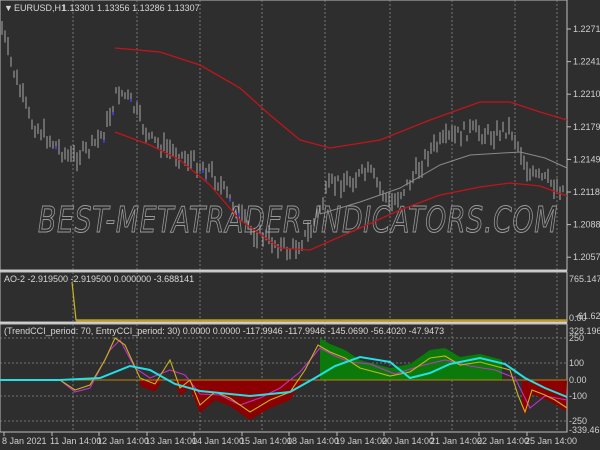  What do you see at coordinates (503, 441) in the screenshot?
I see `time-tick-label: 22 Jan 14:00` at bounding box center [503, 441].